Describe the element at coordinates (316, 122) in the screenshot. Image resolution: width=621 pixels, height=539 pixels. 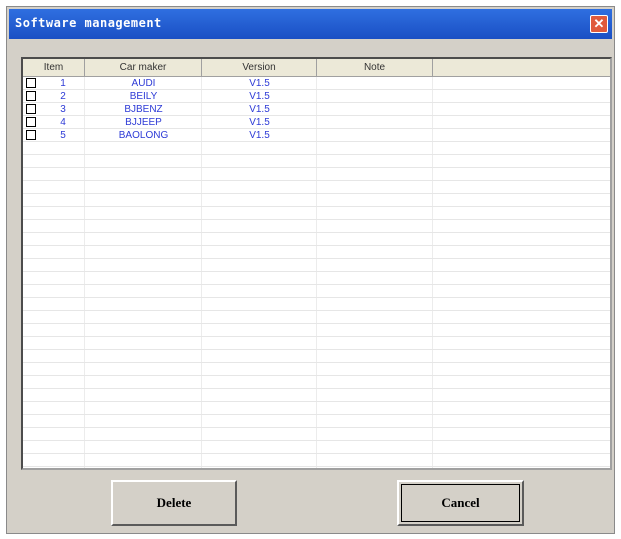
I see `table-row: 4 BJJEEP V1.5` at that location.